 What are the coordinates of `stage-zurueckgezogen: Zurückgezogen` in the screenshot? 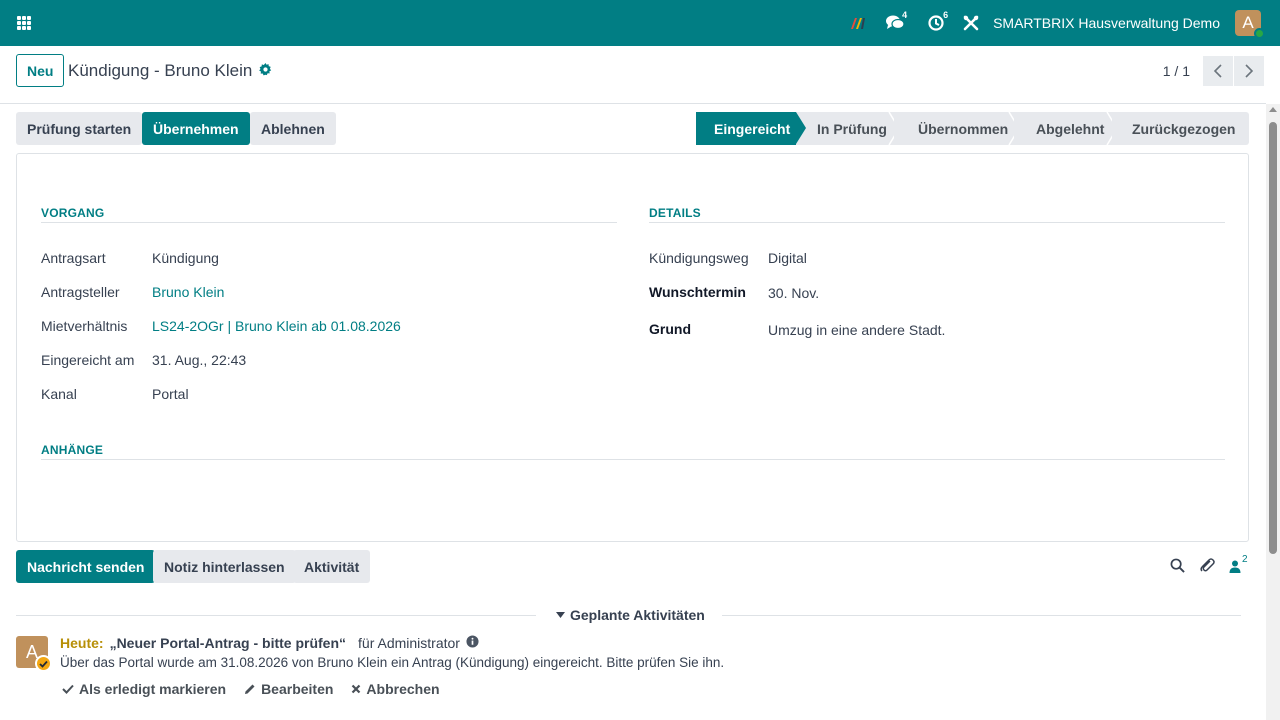 It's located at (1180, 128).